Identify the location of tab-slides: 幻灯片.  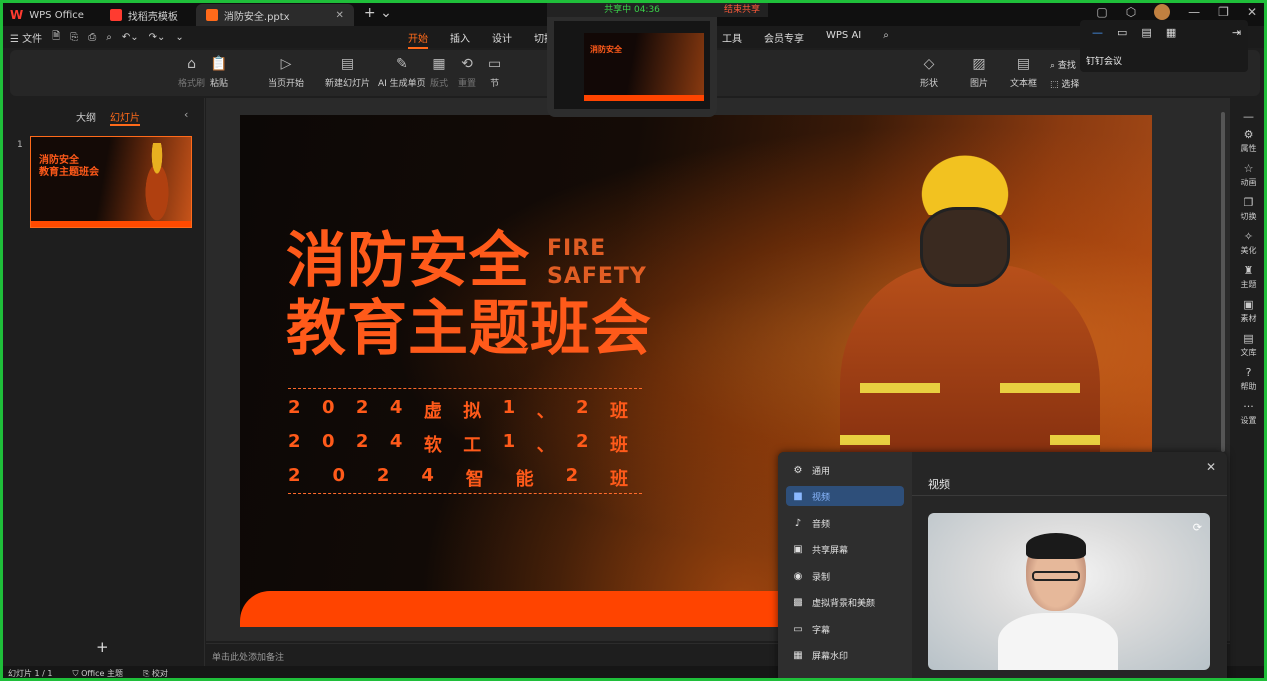
(125, 117).